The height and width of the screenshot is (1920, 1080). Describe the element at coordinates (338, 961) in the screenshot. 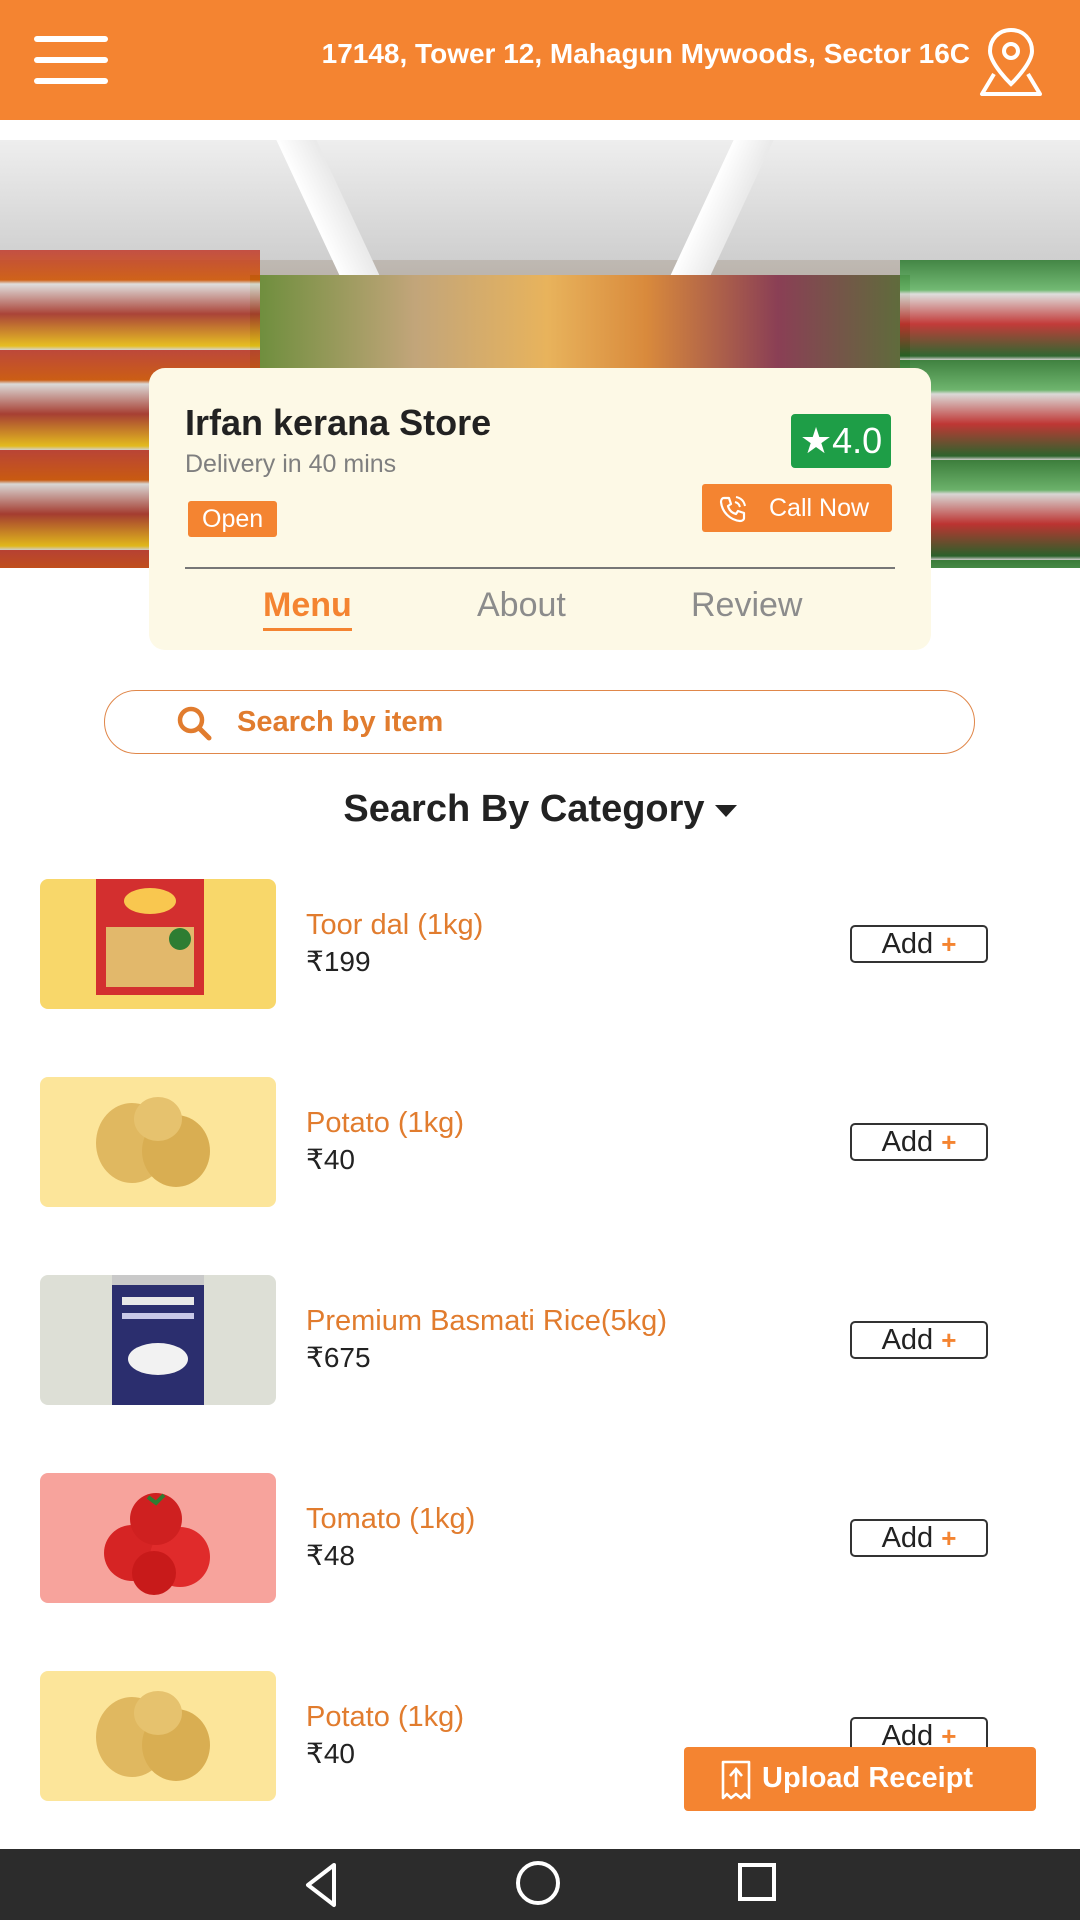

I see `product-price: ₹199` at that location.